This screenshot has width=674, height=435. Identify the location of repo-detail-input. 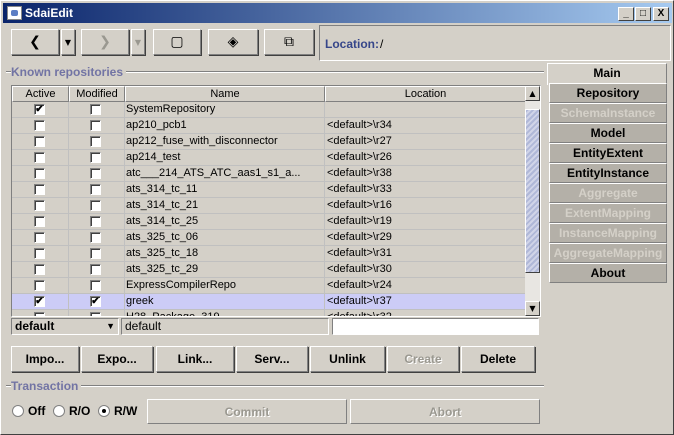
(435, 326).